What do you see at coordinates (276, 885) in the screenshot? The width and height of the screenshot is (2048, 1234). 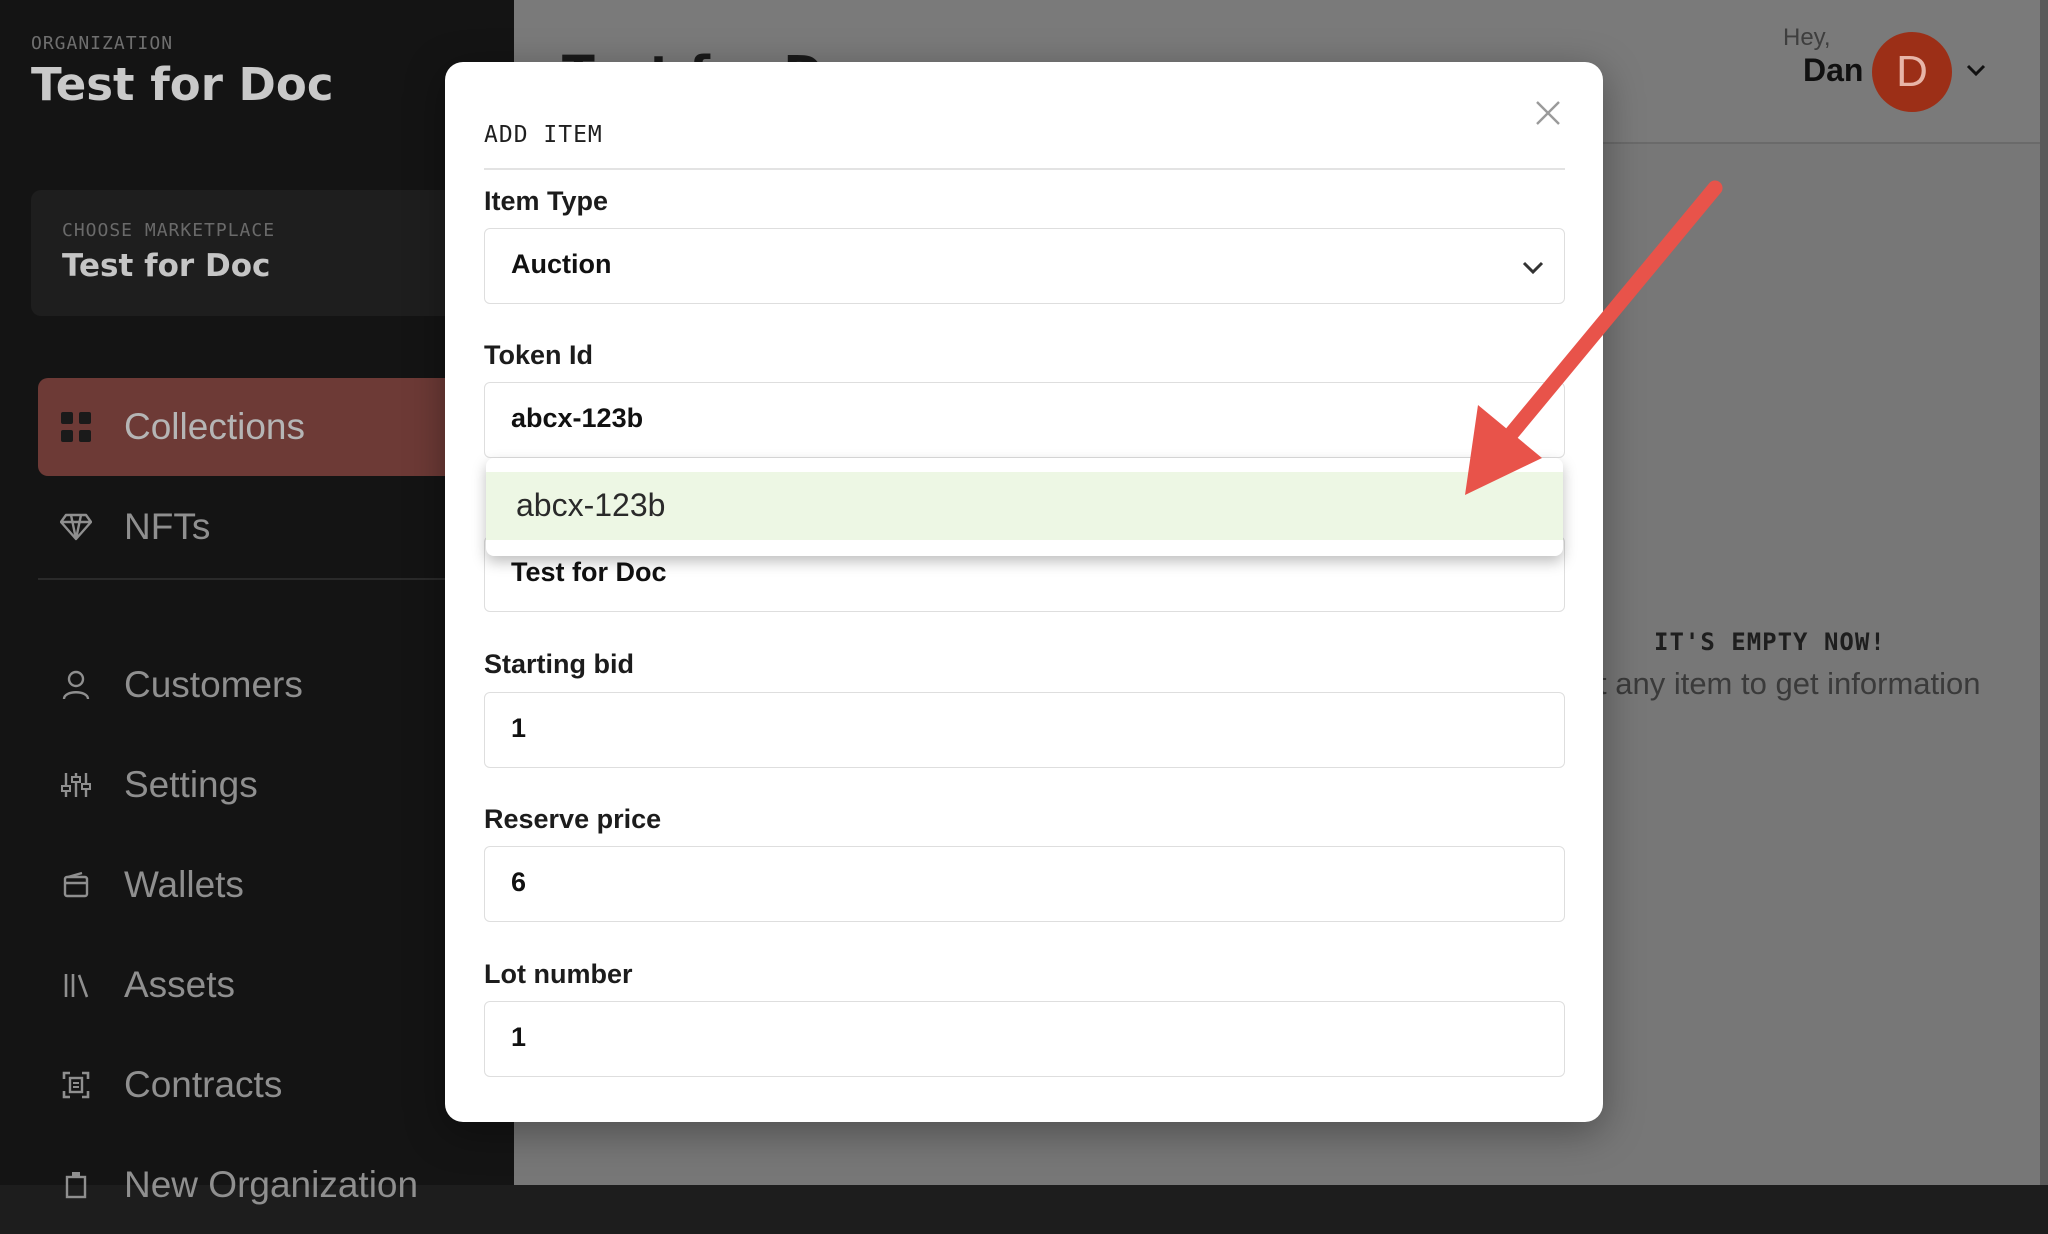 I see `sidebar-item-wallets: Wallets` at bounding box center [276, 885].